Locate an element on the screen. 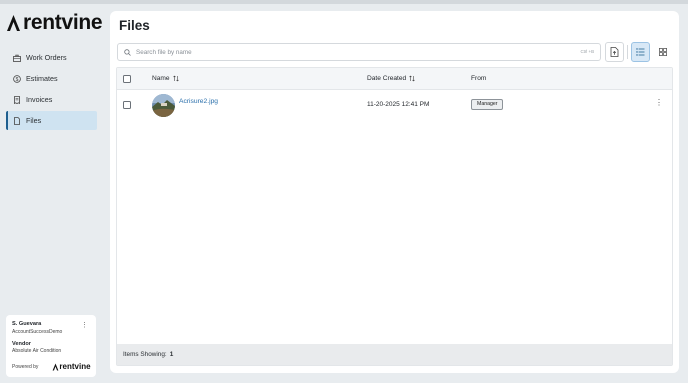 The width and height of the screenshot is (688, 383). search-icon is located at coordinates (127, 52).